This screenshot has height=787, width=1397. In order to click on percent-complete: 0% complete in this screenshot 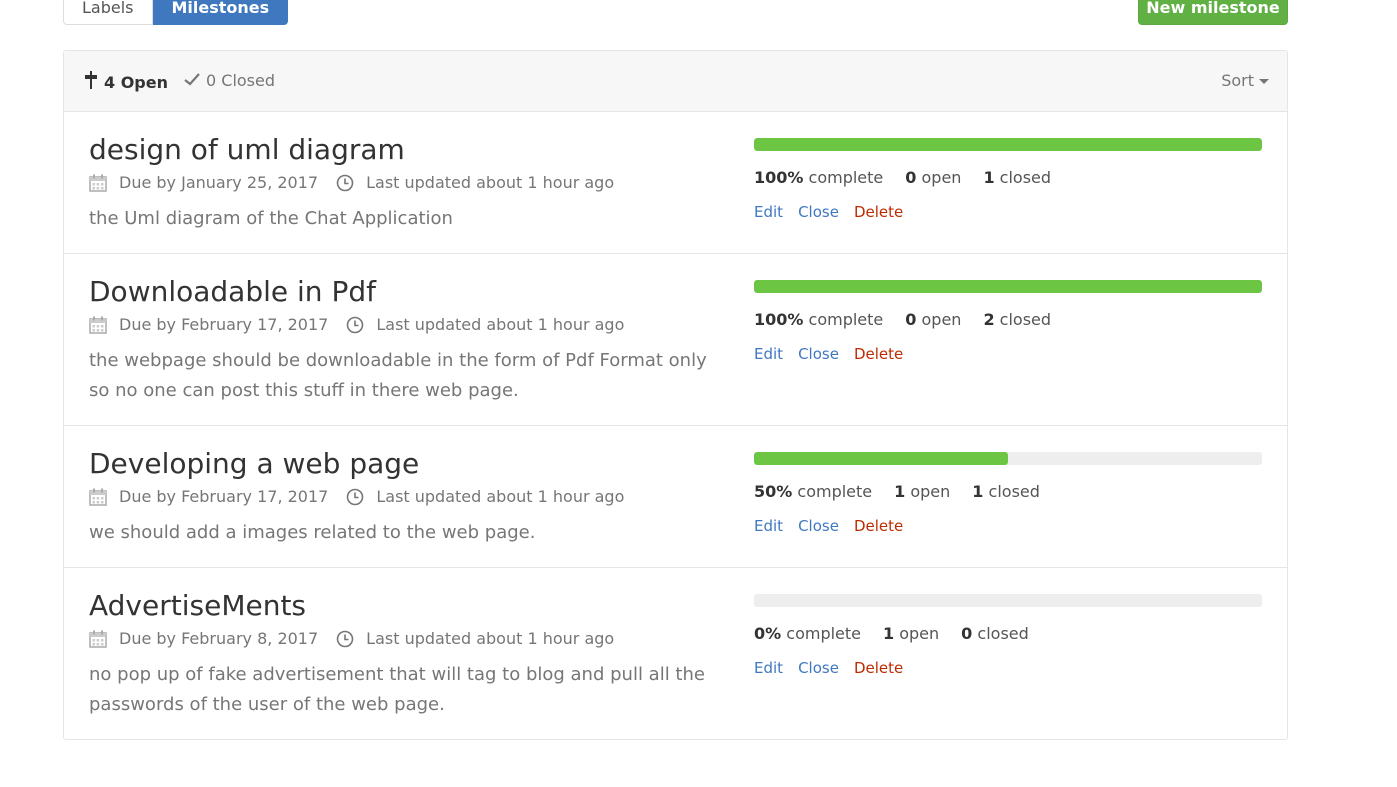, I will do `click(807, 634)`.